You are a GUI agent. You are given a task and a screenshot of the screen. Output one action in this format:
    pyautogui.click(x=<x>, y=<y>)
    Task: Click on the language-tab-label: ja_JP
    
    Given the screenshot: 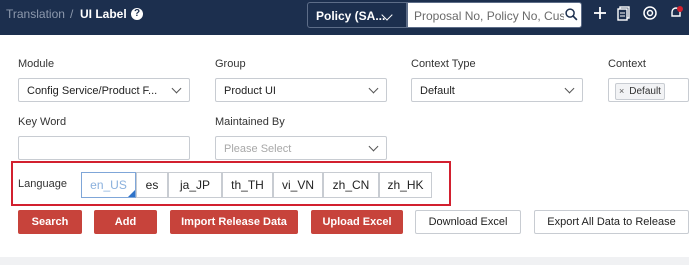 What is the action you would take?
    pyautogui.click(x=195, y=185)
    